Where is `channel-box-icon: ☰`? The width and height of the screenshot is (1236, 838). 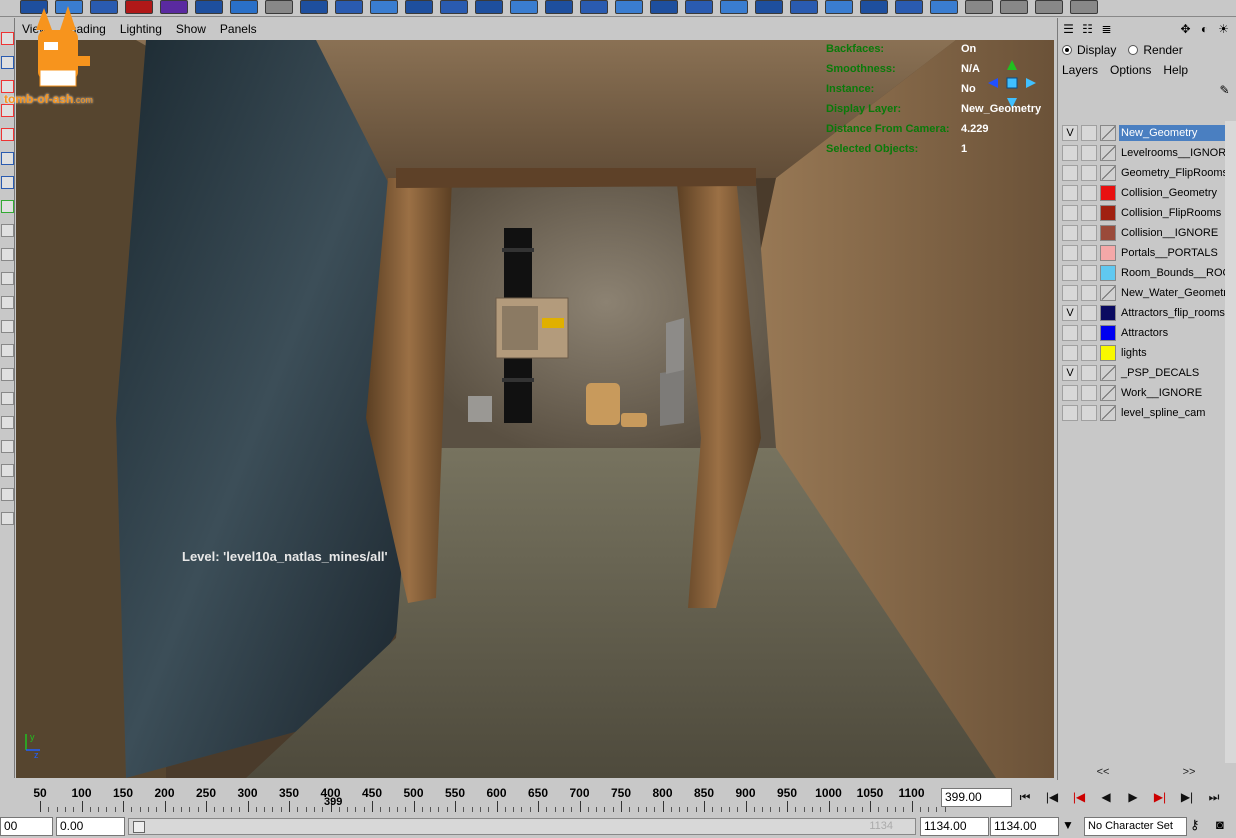 channel-box-icon: ☰ is located at coordinates (1068, 29).